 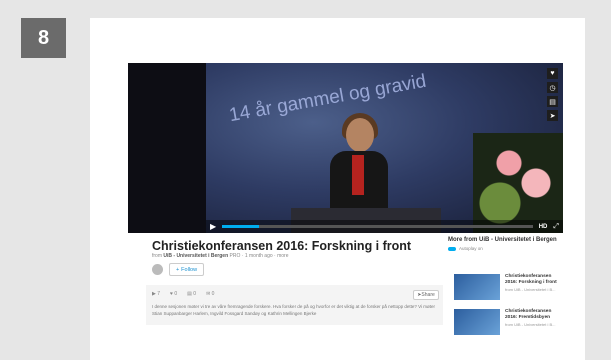 What do you see at coordinates (552, 115) in the screenshot?
I see `share-icon: ➤` at bounding box center [552, 115].